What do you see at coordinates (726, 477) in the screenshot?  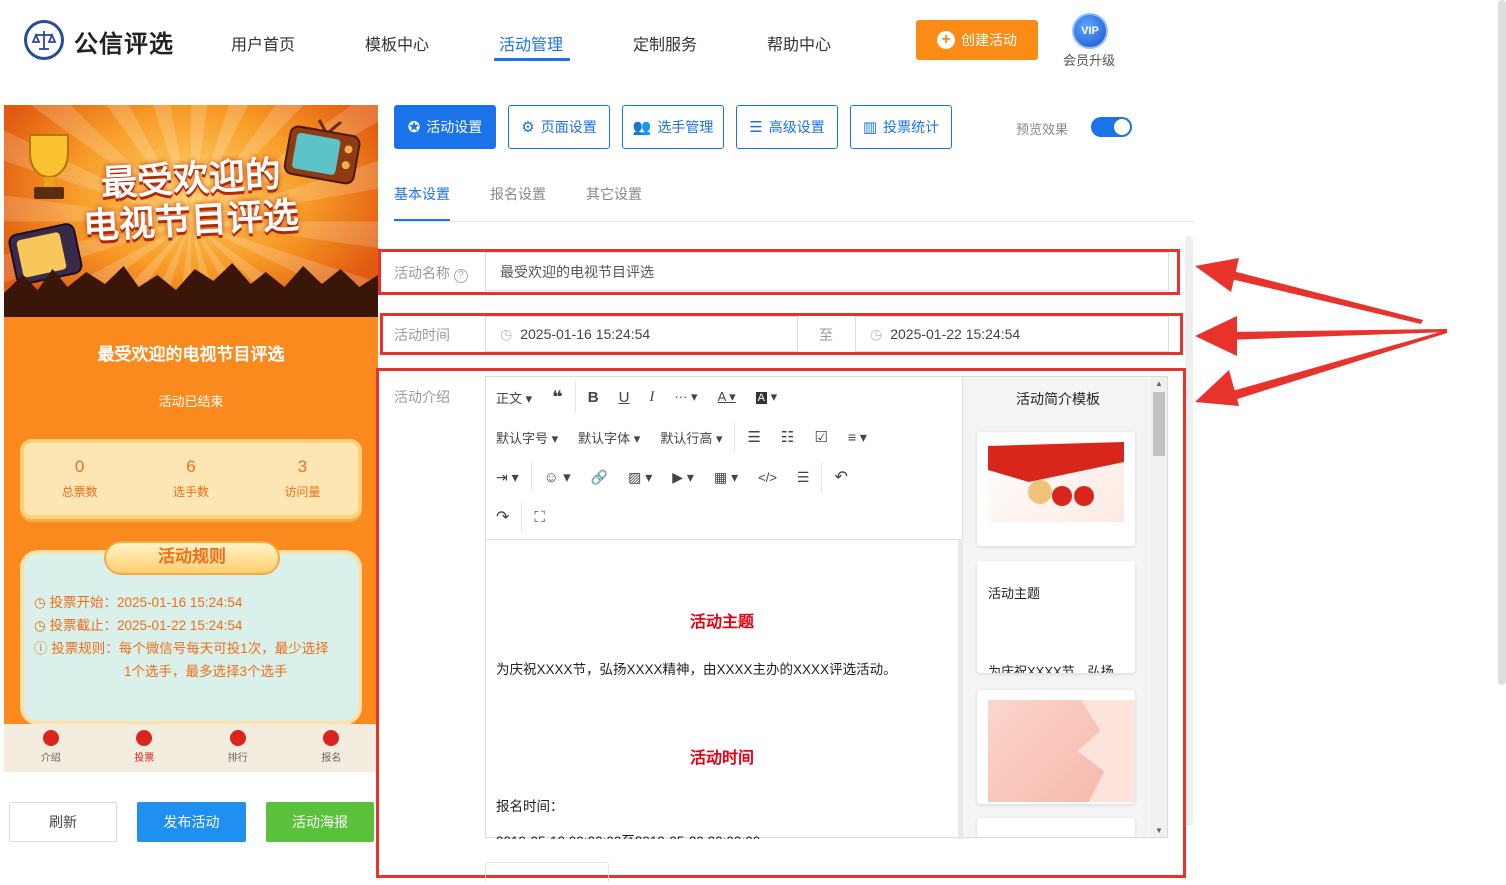 I see `table-icon: ▦ ▾` at bounding box center [726, 477].